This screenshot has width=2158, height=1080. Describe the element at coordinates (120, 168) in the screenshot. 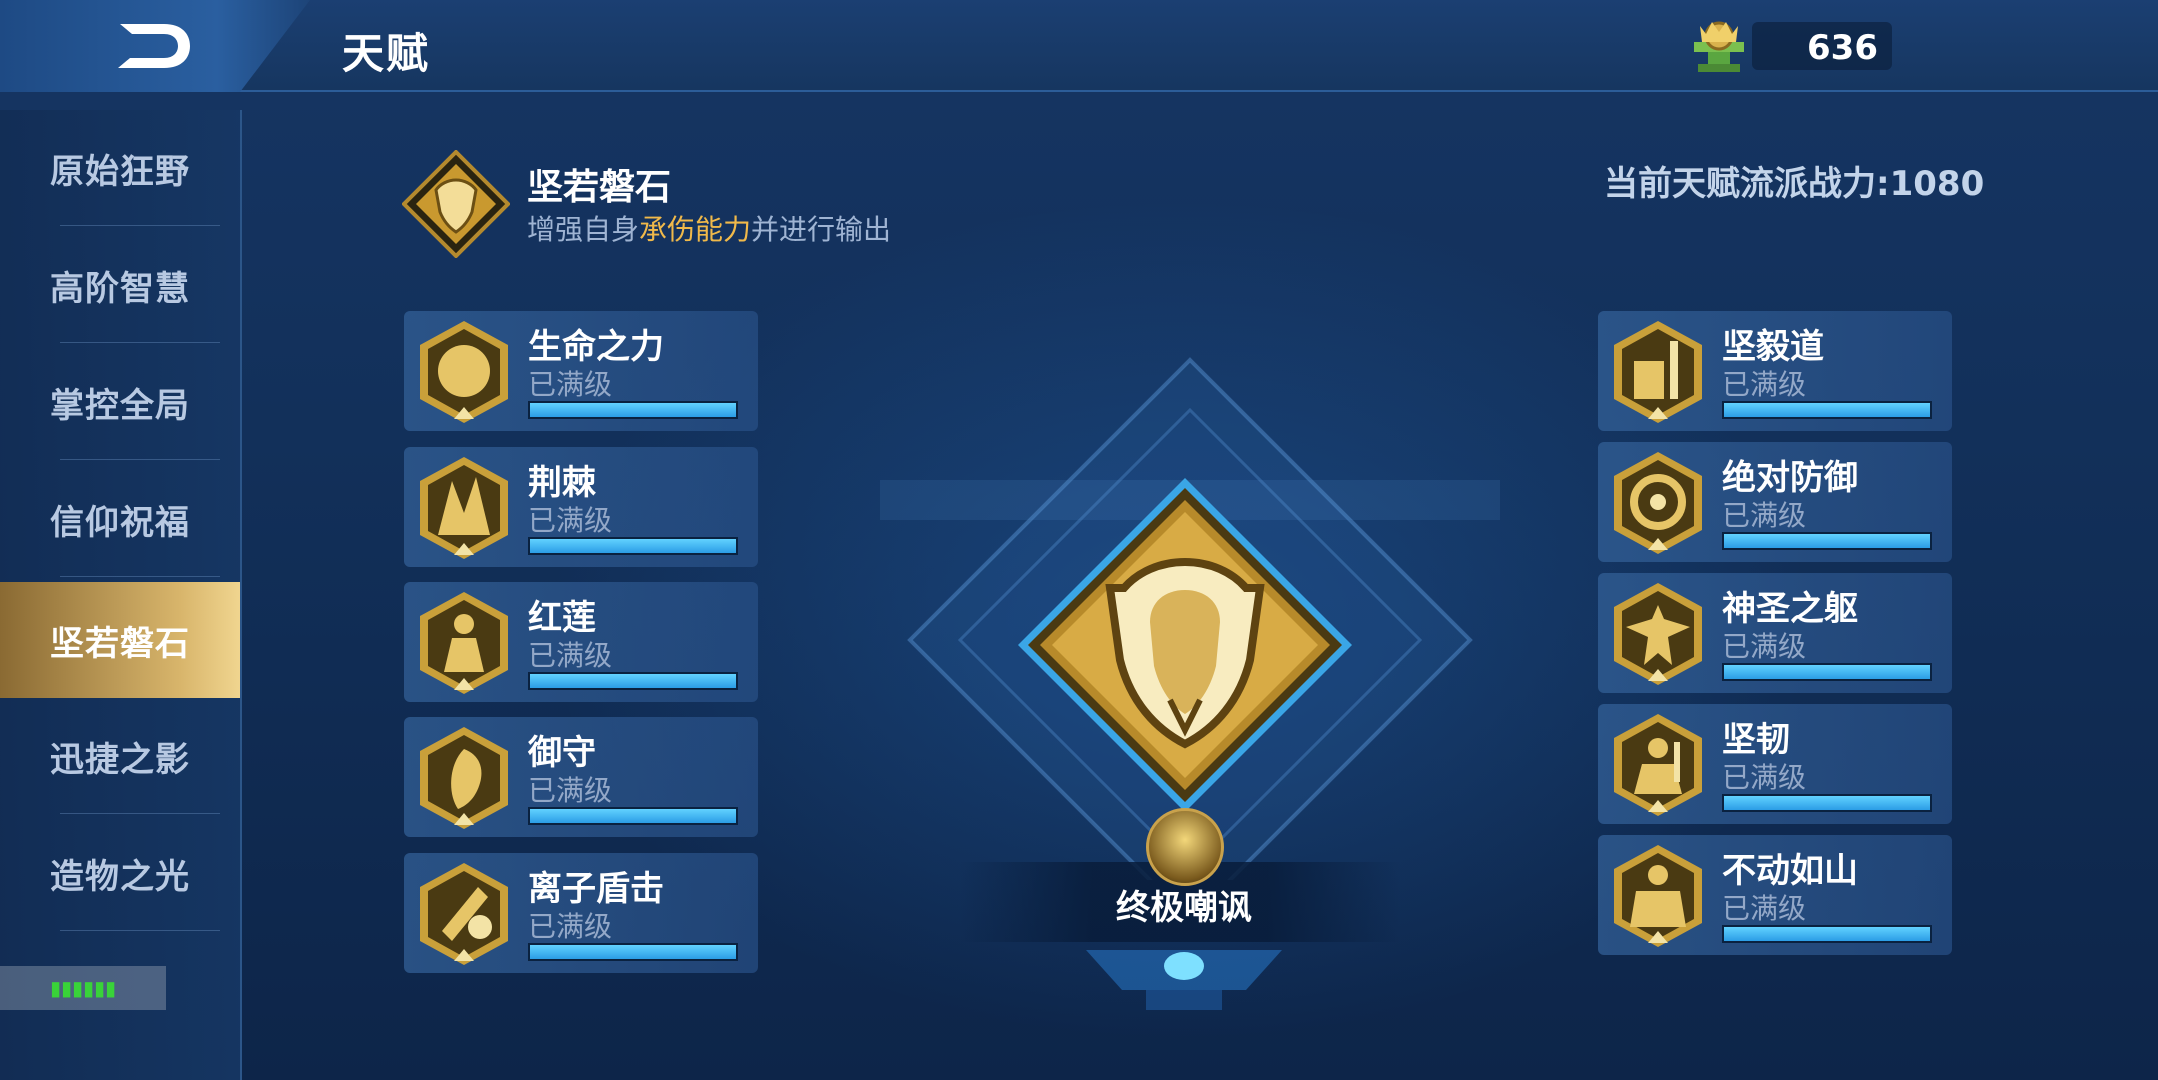

I see `sidebar-item-primal-wild: 原始狂野` at that location.